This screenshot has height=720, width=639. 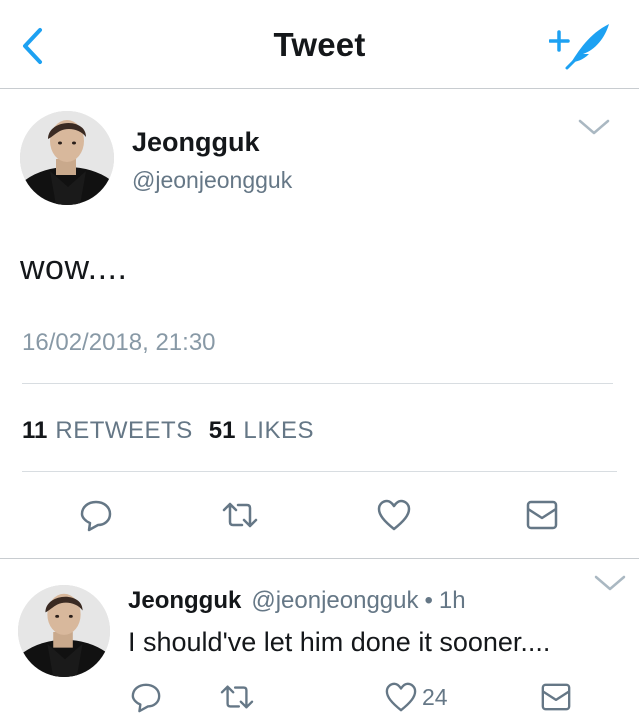 I want to click on tweet-action-bar, so click(x=319, y=517).